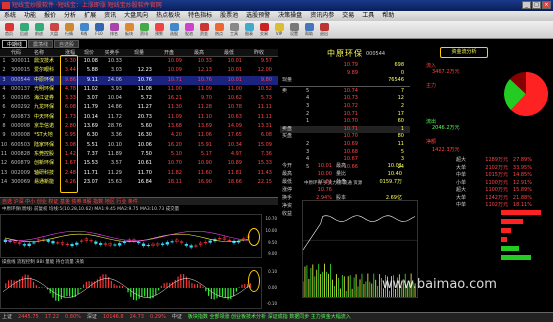 The height and width of the screenshot is (322, 553). I want to click on column-header: 代码, so click(22, 52).